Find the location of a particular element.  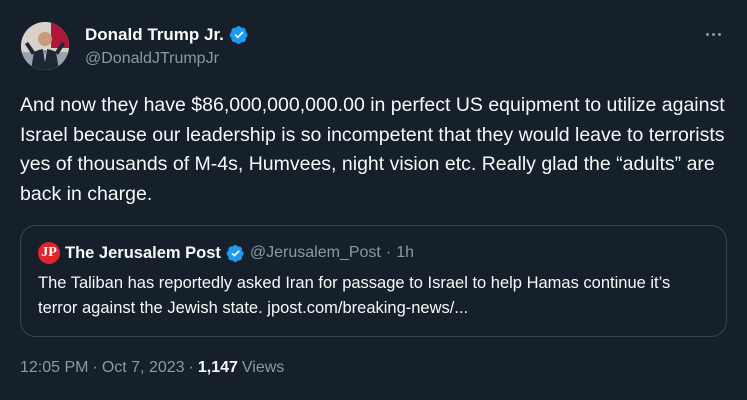

author-name-row: Donald Trump Jr. is located at coordinates (167, 35).